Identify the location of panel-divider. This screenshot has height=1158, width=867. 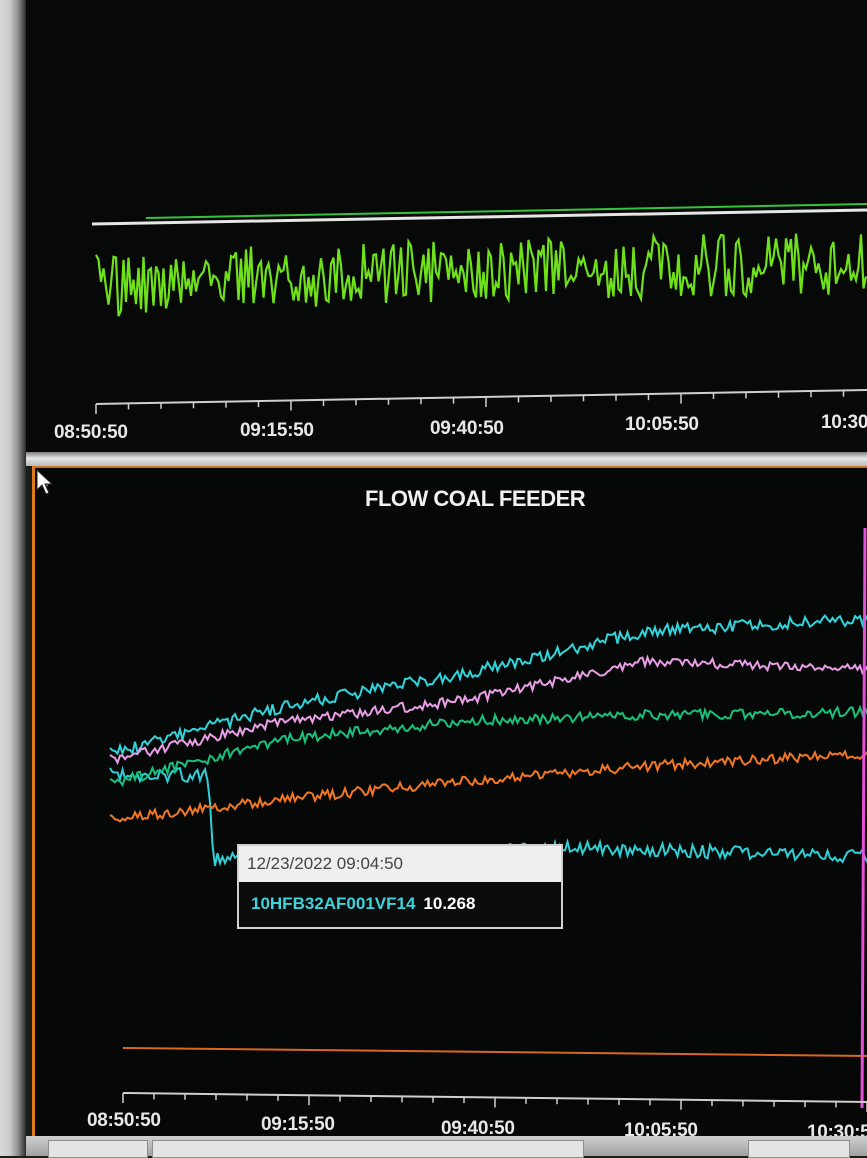
(446, 459).